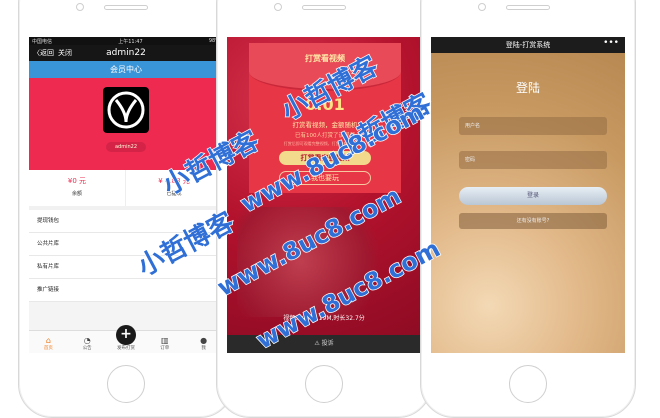  I want to click on flower-decoration, so click(317, 262).